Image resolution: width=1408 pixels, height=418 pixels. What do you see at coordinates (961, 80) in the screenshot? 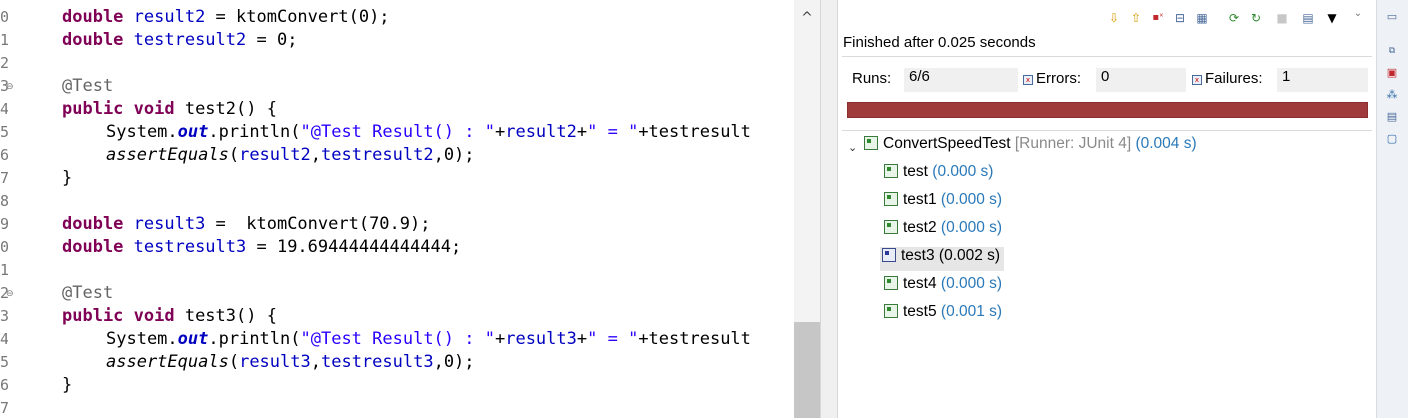
I see `runs-count: 6/6` at bounding box center [961, 80].